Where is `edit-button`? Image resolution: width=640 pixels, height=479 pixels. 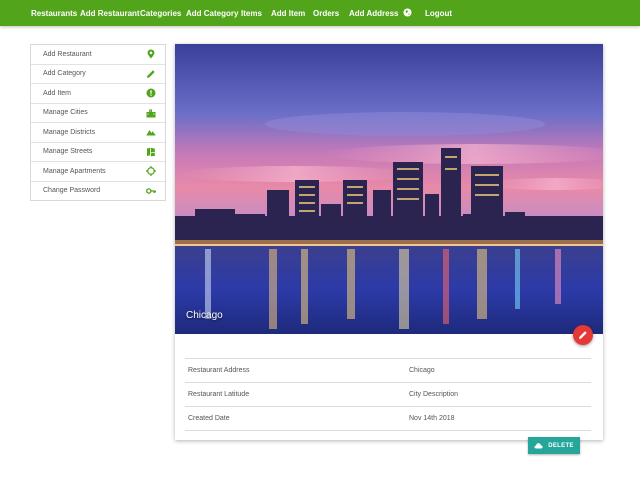
edit-button is located at coordinates (583, 335).